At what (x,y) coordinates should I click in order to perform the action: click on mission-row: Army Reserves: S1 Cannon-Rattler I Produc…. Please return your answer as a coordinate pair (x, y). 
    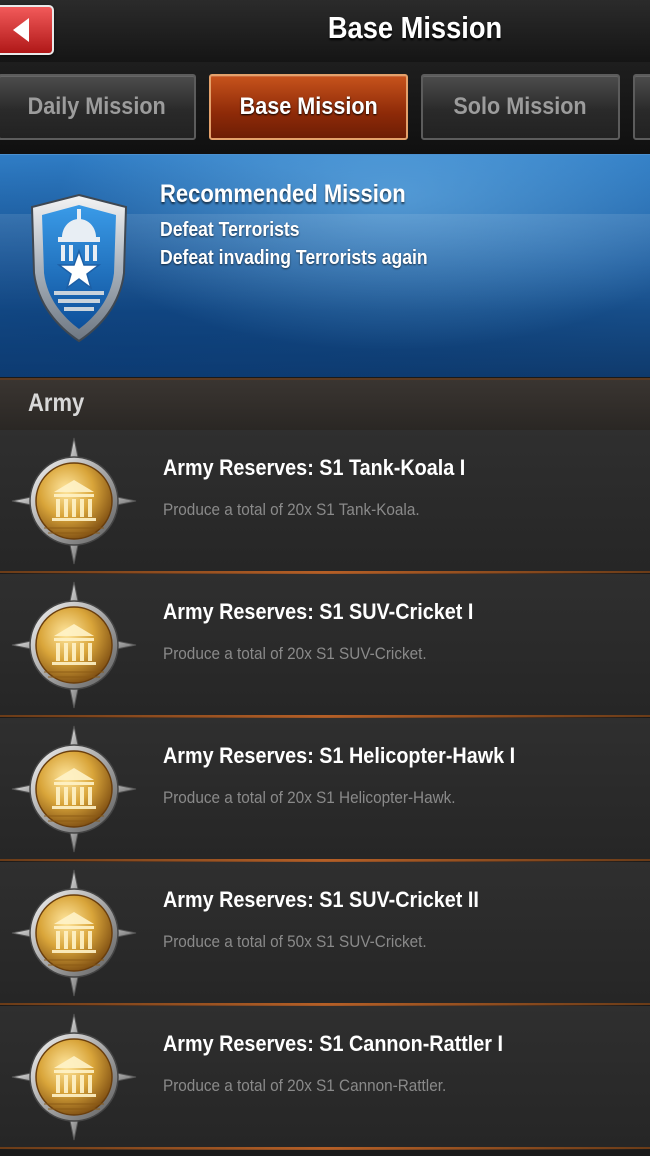
    Looking at the image, I should click on (325, 1078).